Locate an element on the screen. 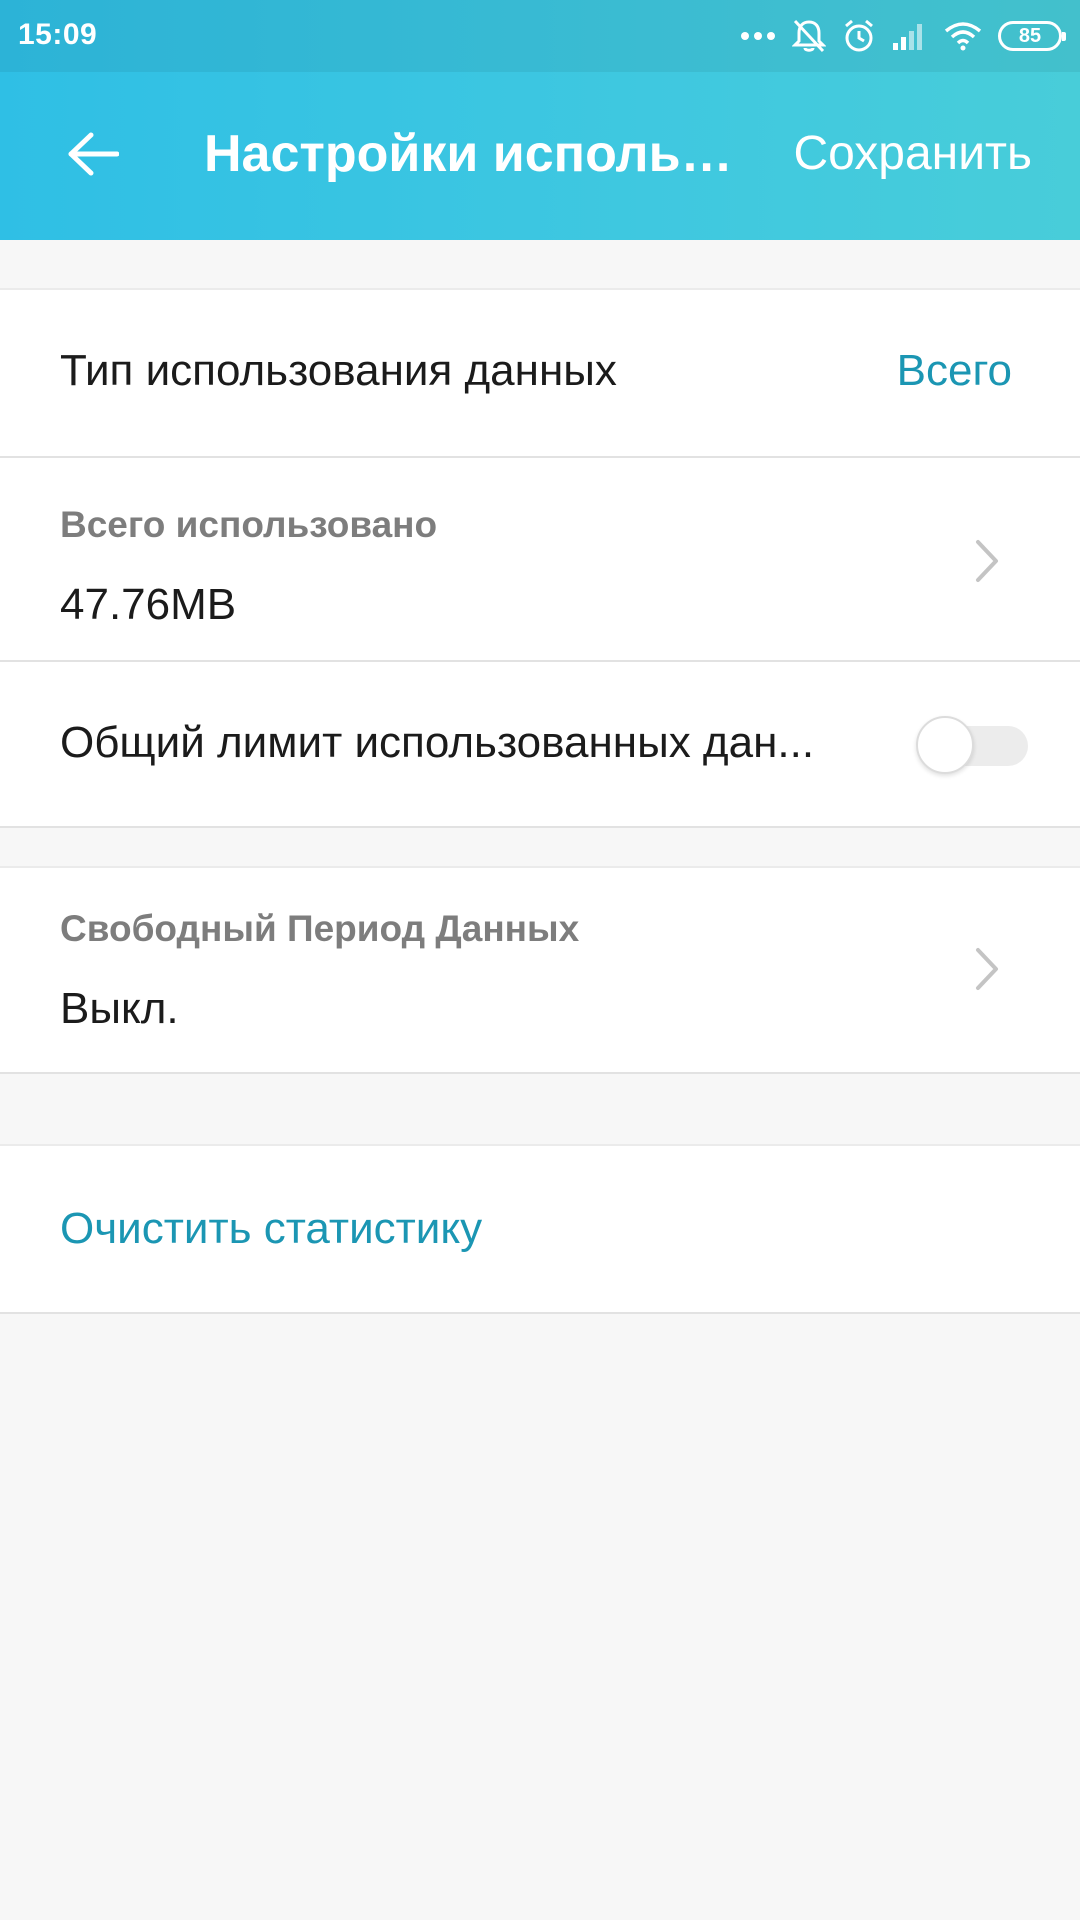  battery-tip is located at coordinates (1064, 36).